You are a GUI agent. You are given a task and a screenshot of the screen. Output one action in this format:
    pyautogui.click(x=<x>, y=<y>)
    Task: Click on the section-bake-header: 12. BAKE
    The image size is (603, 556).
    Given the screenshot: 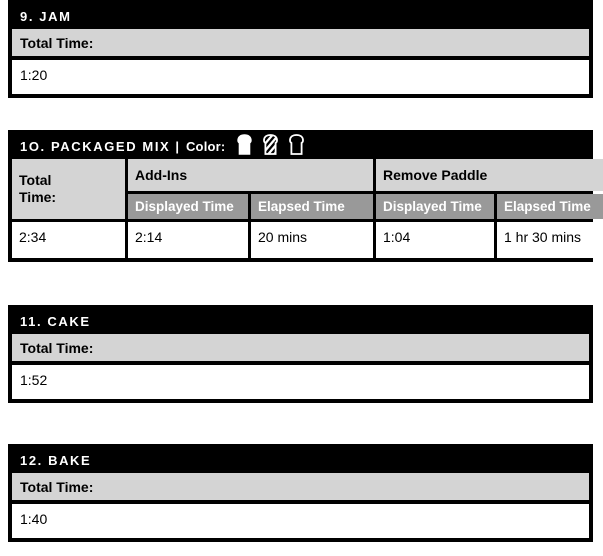 What is the action you would take?
    pyautogui.click(x=300, y=460)
    